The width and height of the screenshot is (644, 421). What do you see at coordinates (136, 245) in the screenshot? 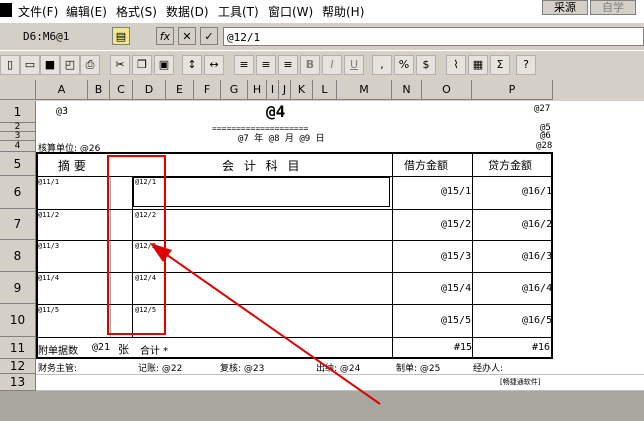
I see `red-highlight-box` at bounding box center [136, 245].